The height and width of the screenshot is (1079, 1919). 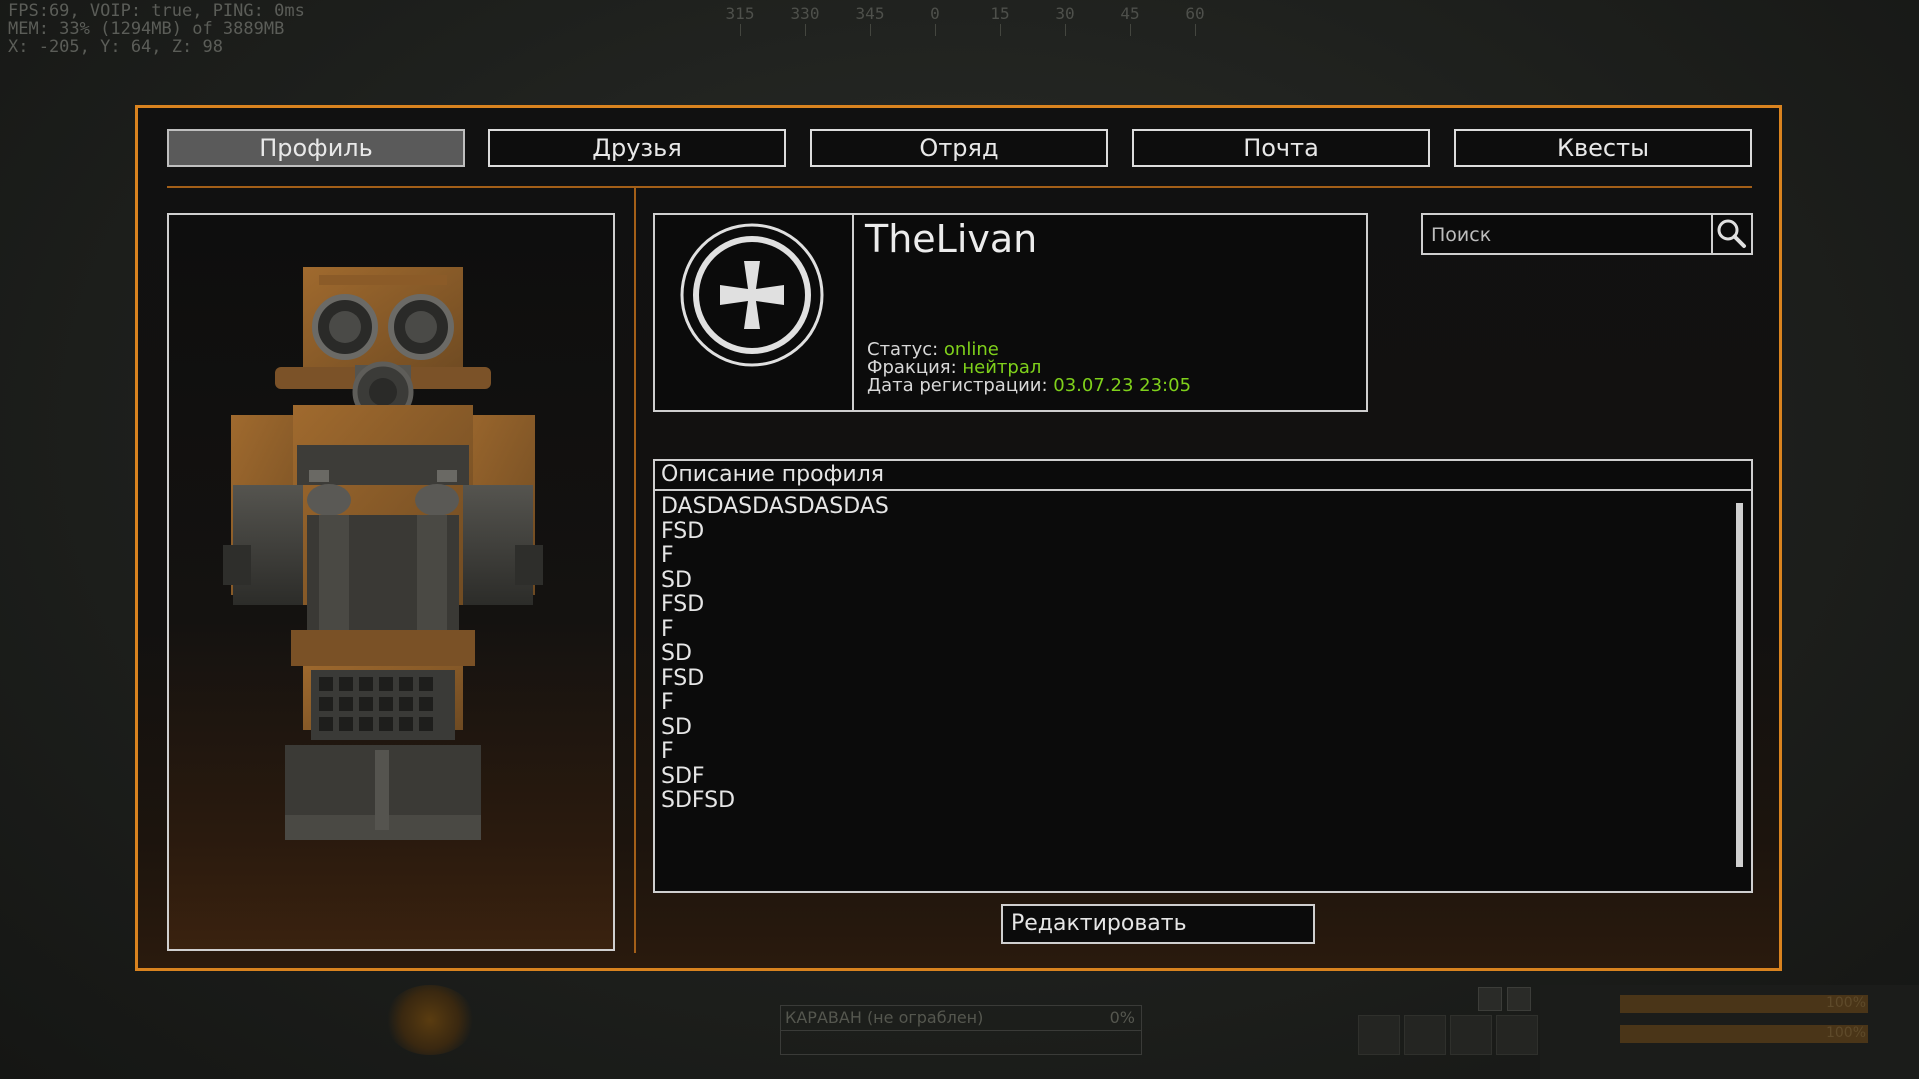 I want to click on tab-profile: Профиль, so click(x=316, y=148).